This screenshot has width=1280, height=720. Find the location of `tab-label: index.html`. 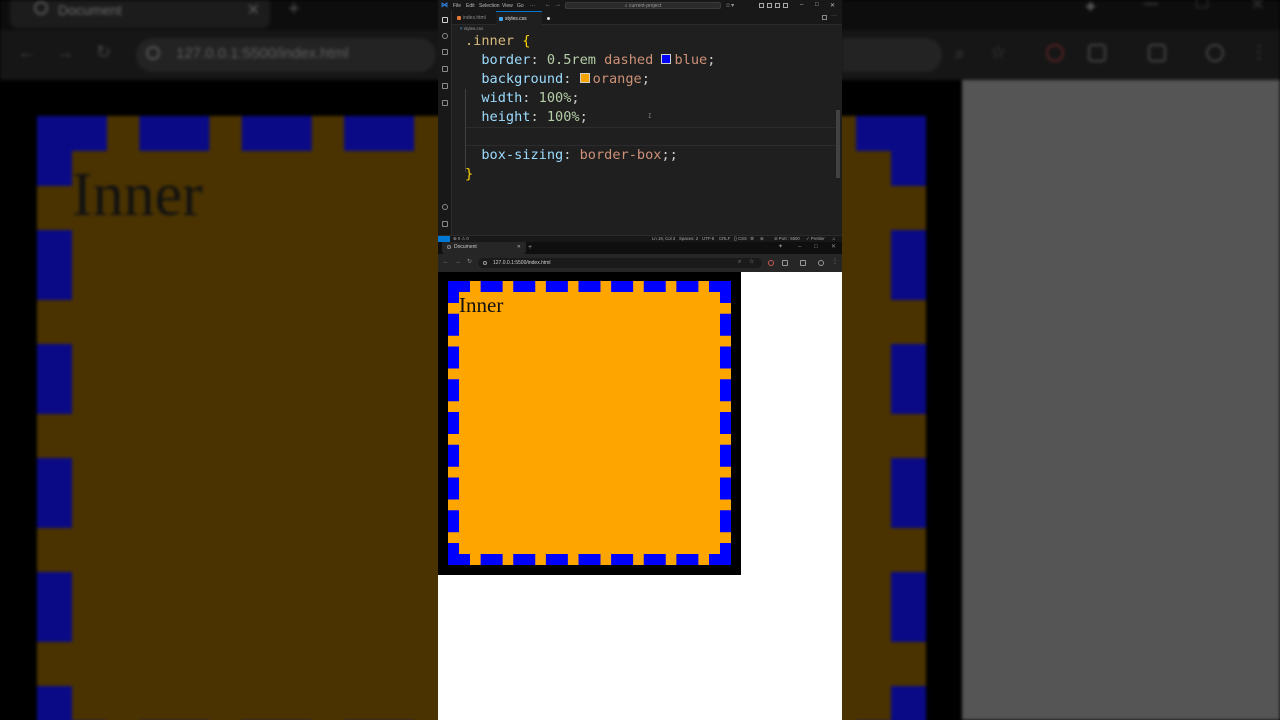

tab-label: index.html is located at coordinates (474, 18).